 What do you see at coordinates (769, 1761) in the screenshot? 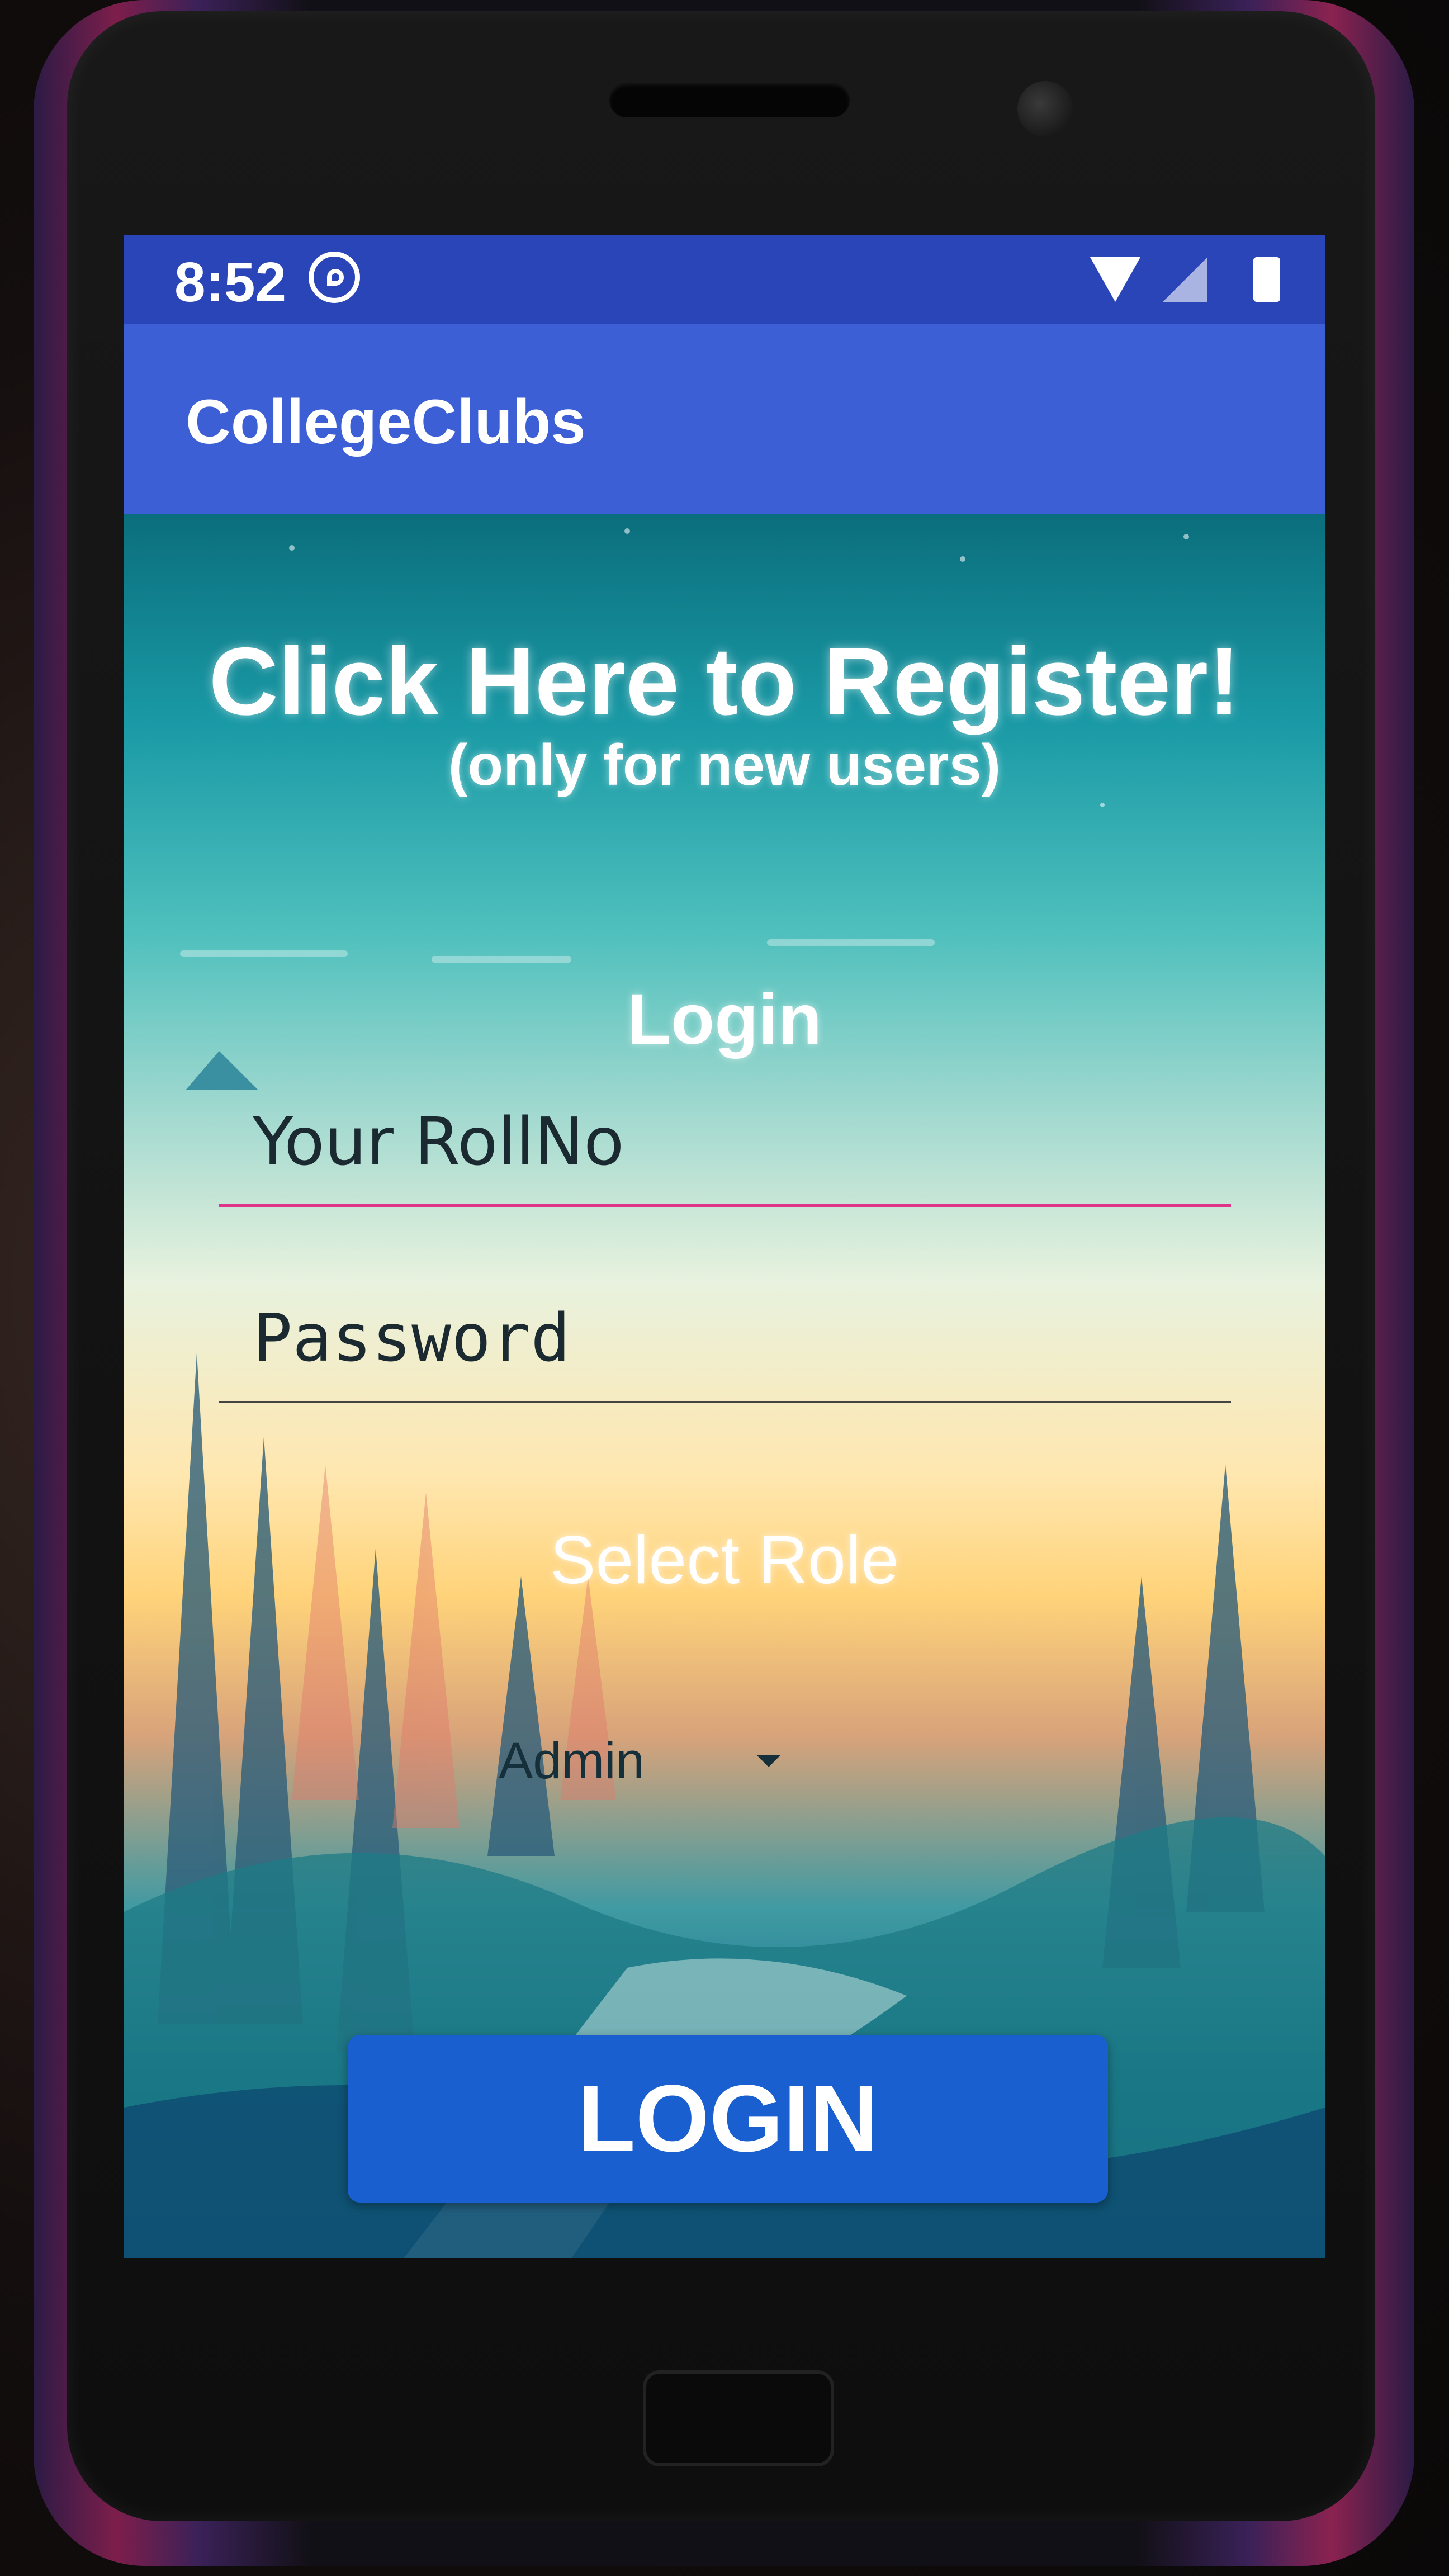
I see `chevron-down-icon` at bounding box center [769, 1761].